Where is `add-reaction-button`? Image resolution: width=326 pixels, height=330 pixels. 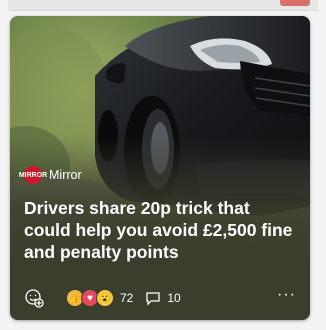
add-reaction-button is located at coordinates (34, 298).